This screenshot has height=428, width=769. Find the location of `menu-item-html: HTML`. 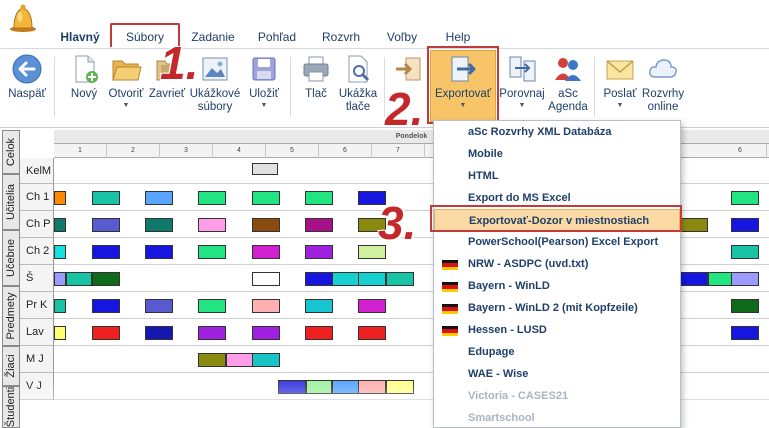

menu-item-html: HTML is located at coordinates (557, 176).